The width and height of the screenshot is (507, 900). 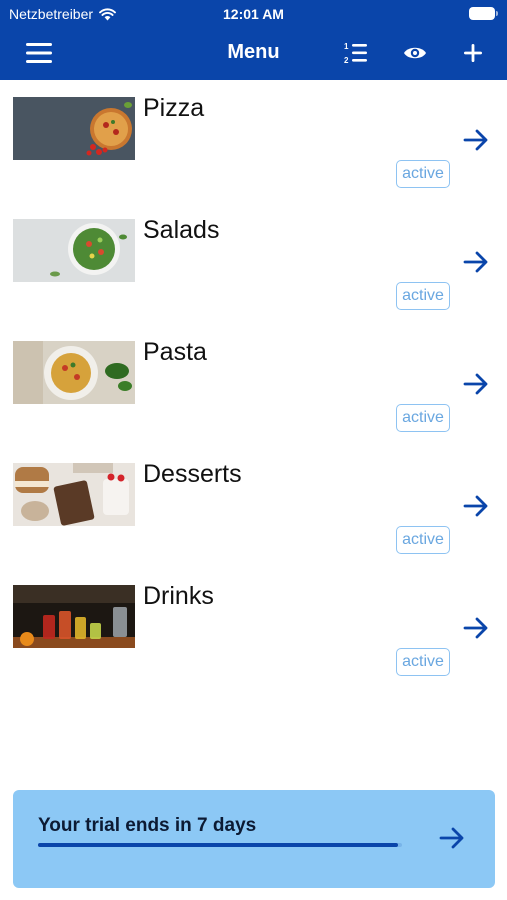 I want to click on battery-icon, so click(x=483, y=13).